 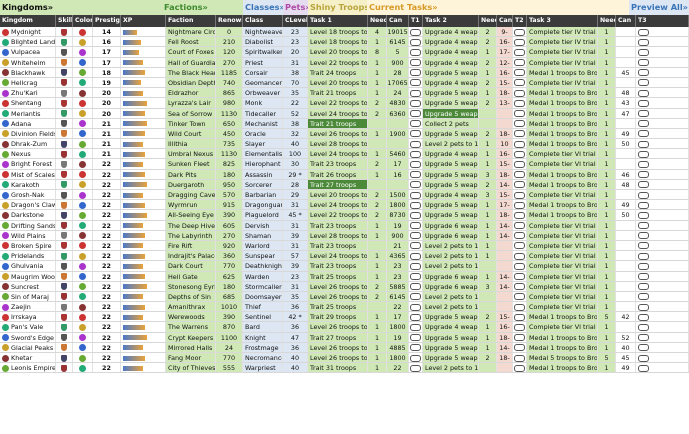 What do you see at coordinates (191, 215) in the screenshot?
I see `faction-cell: All-Seeing Eye` at bounding box center [191, 215].